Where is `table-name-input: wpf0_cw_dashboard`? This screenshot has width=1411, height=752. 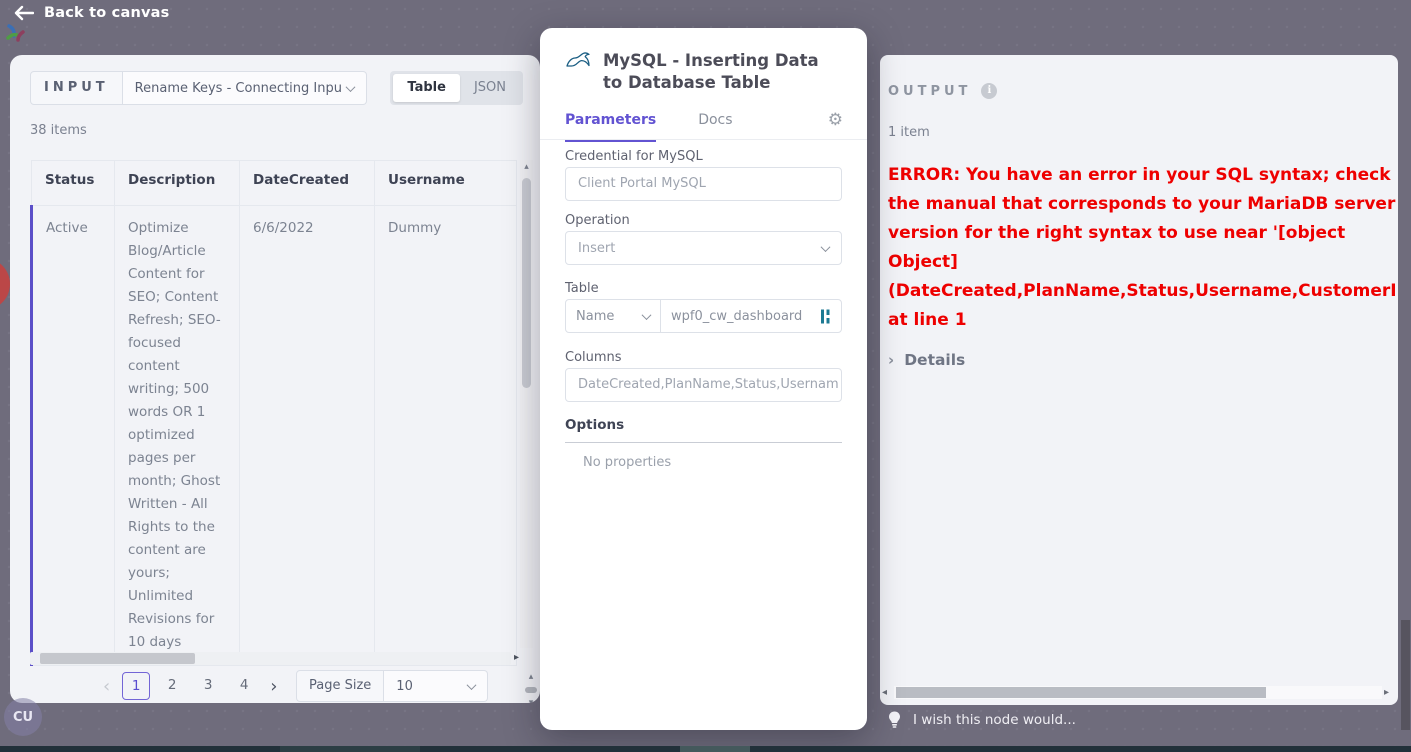
table-name-input: wpf0_cw_dashboard is located at coordinates (741, 316).